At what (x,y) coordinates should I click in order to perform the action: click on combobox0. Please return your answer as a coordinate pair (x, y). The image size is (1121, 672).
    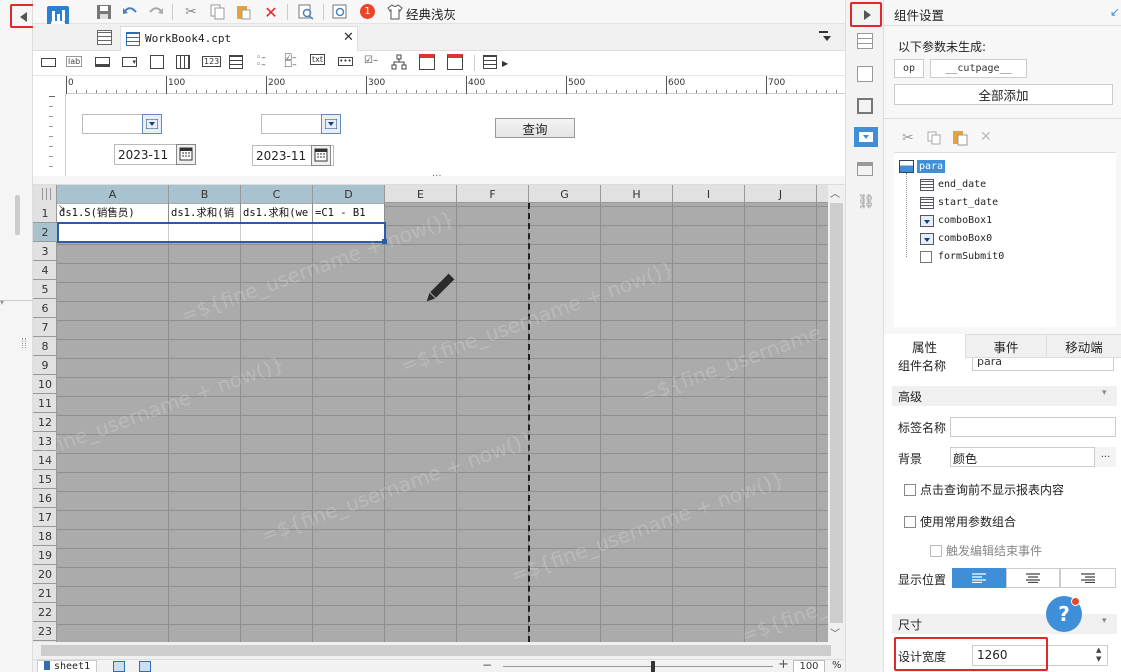
    Looking at the image, I should click on (301, 124).